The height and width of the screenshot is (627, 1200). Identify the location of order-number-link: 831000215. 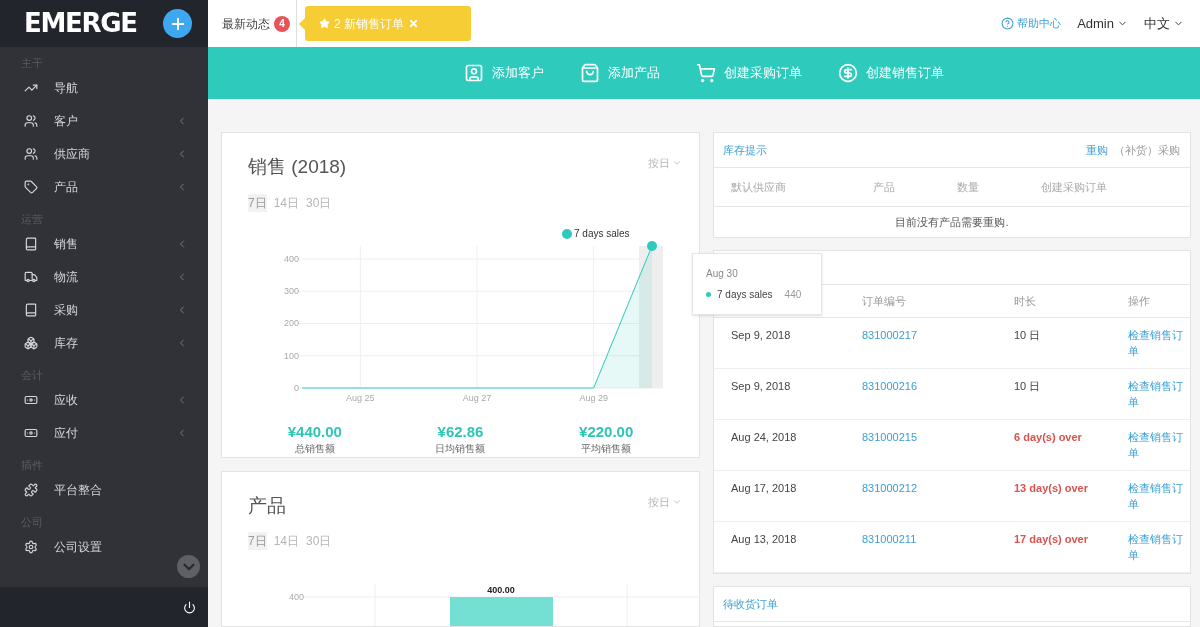
(938, 437).